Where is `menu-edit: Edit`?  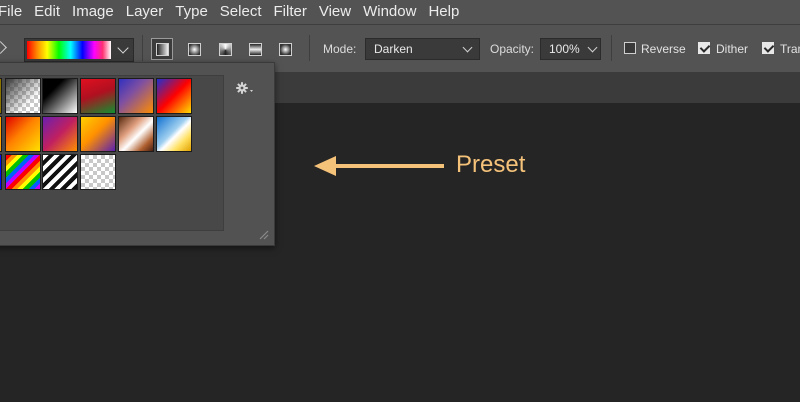 menu-edit: Edit is located at coordinates (47, 12).